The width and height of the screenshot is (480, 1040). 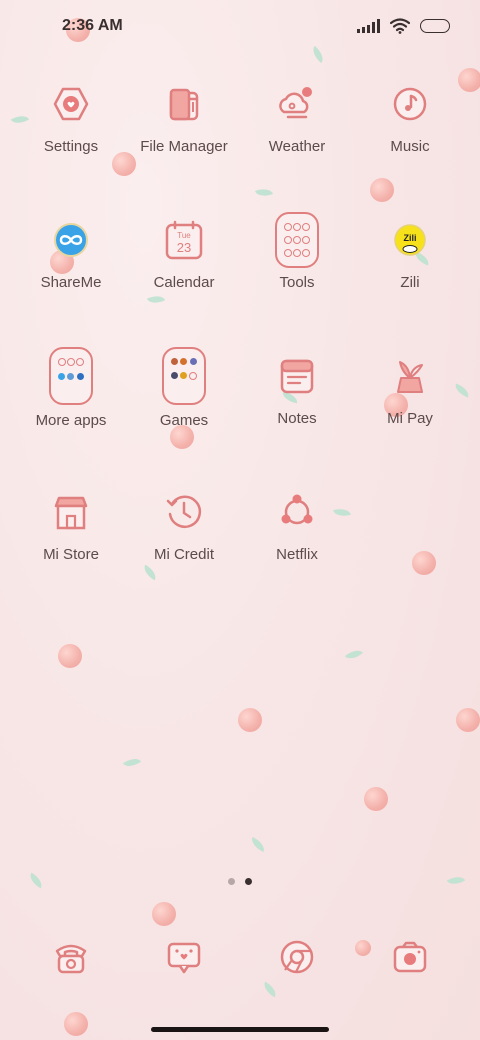 I want to click on browser-icon, so click(x=297, y=957).